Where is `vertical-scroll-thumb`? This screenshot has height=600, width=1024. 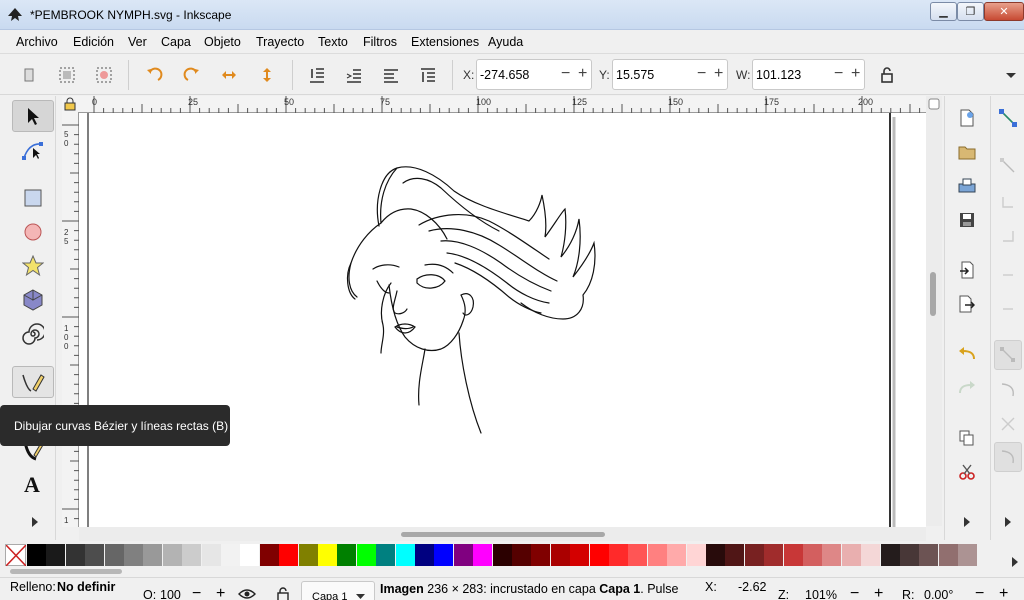 vertical-scroll-thumb is located at coordinates (933, 294).